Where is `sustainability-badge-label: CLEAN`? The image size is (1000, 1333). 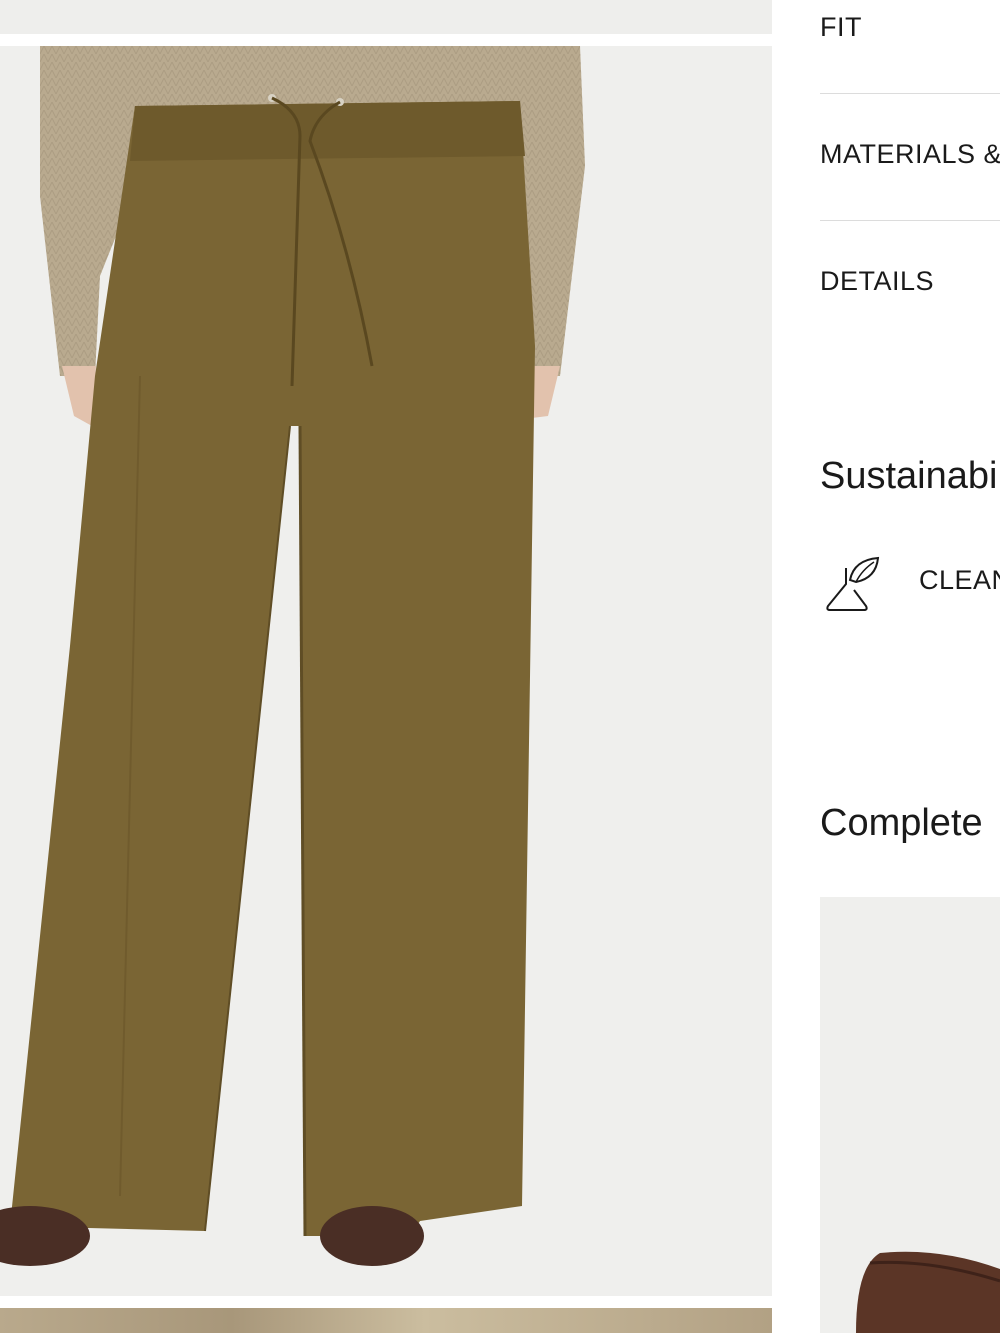 sustainability-badge-label: CLEAN is located at coordinates (959, 580).